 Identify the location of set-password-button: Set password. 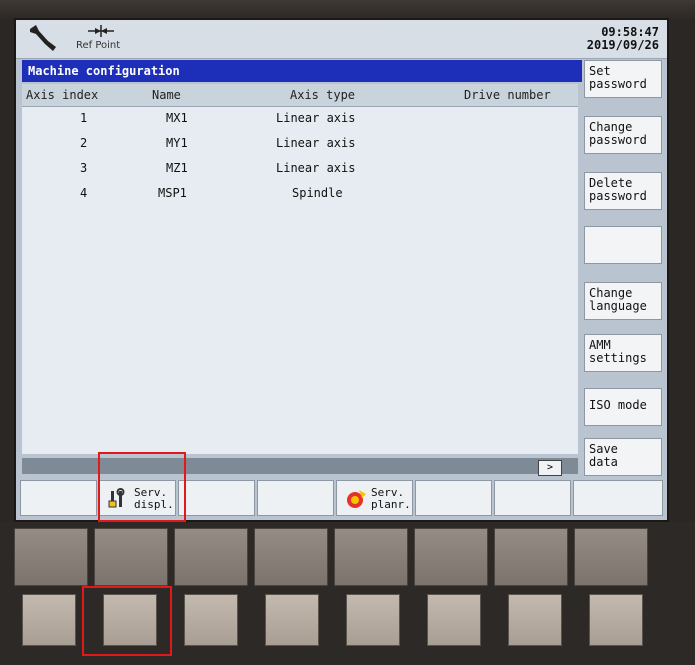
(623, 79).